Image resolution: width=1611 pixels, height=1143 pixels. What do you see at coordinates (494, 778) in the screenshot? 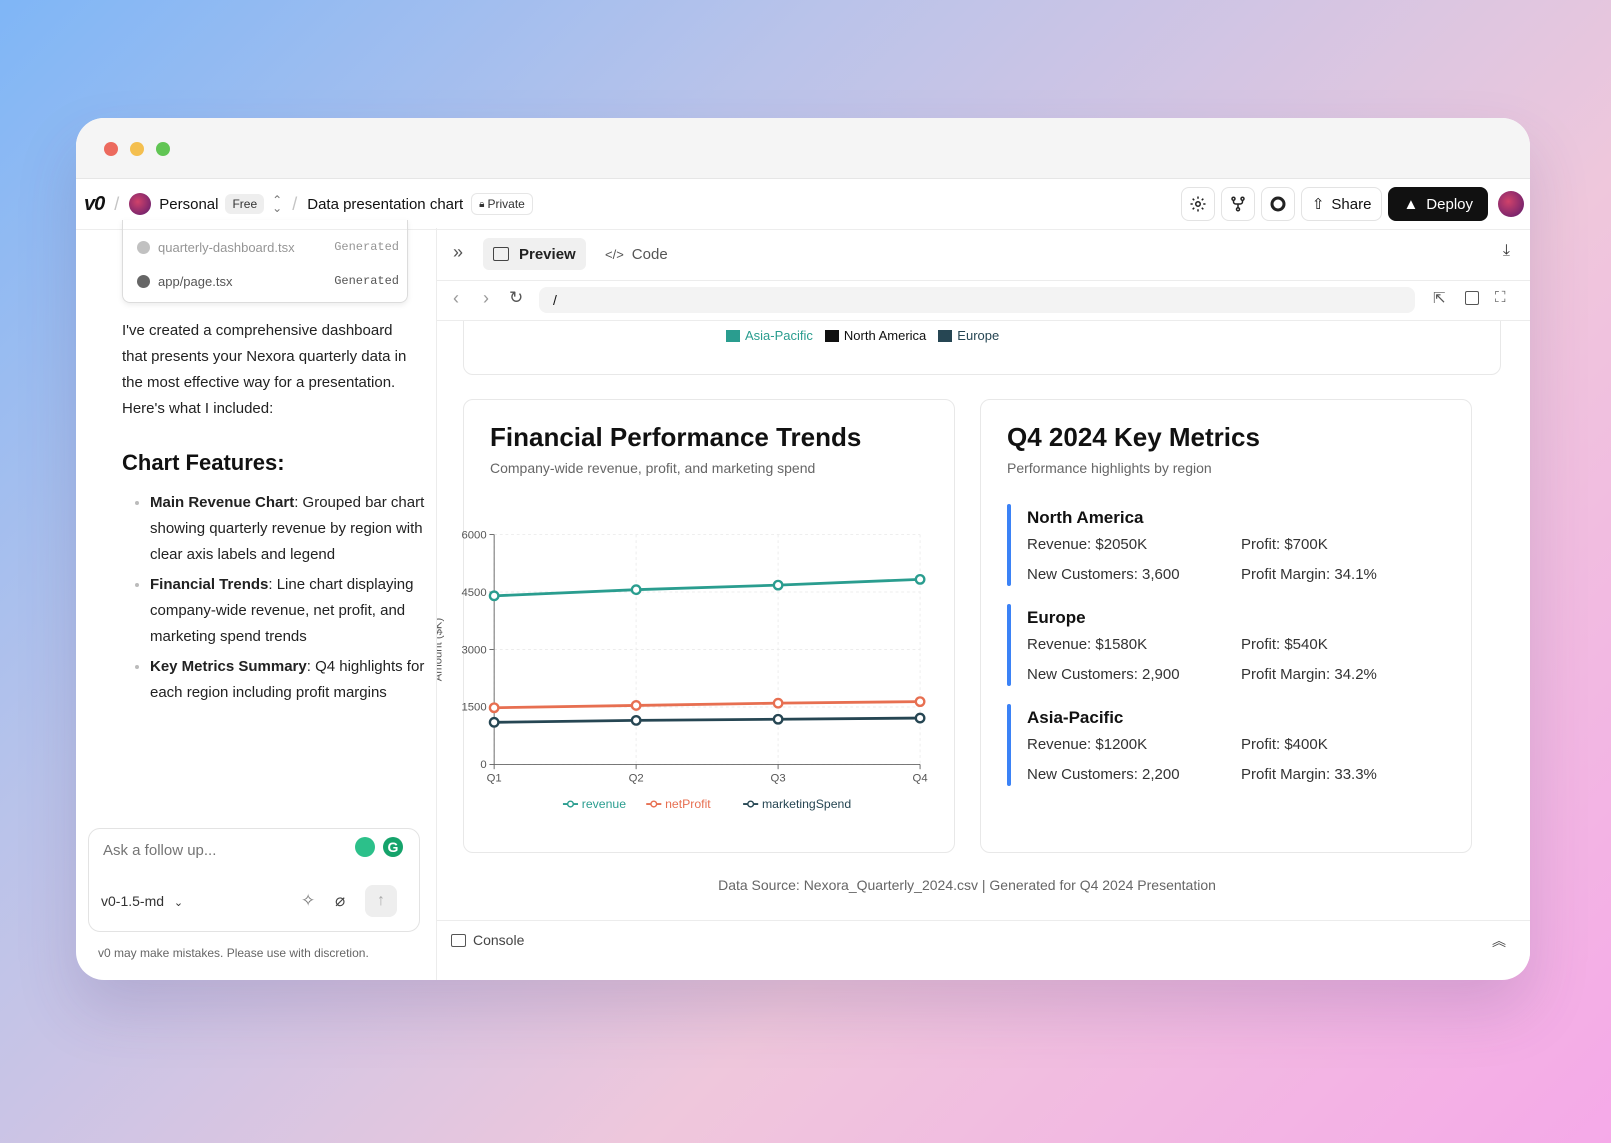
I see `x-tick-label: Q1` at bounding box center [494, 778].